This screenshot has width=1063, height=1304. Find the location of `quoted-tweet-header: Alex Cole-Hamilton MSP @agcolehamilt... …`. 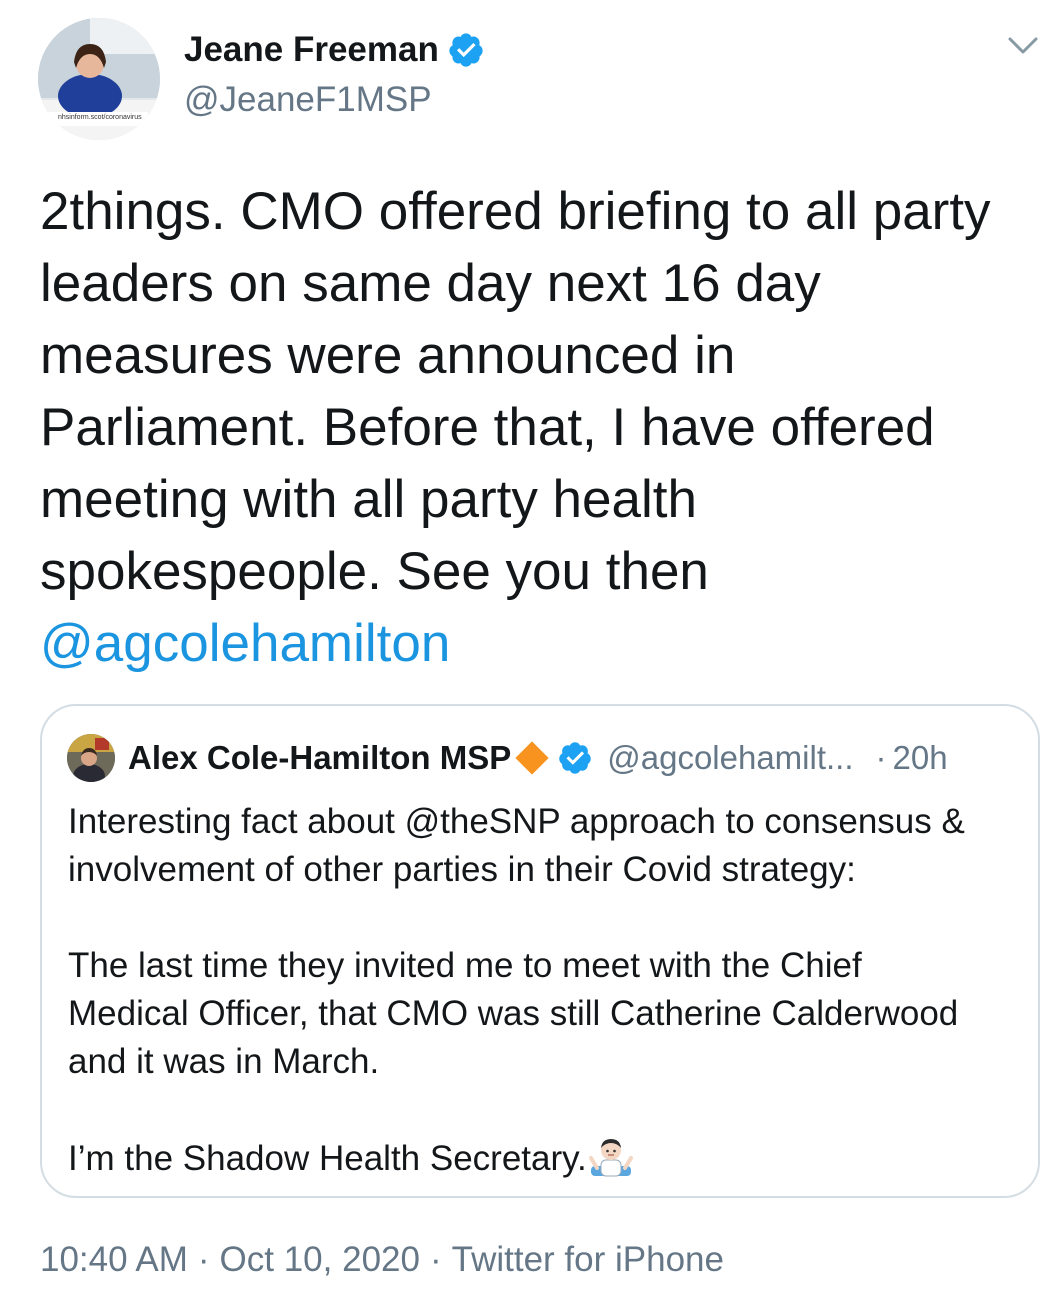

quoted-tweet-header: Alex Cole-Hamilton MSP @agcolehamilt... … is located at coordinates (538, 758).